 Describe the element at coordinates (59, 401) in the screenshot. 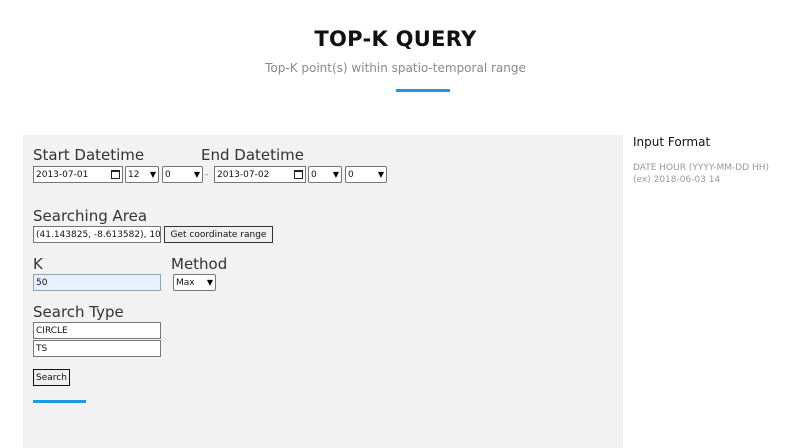

I see `form-accent-bar` at that location.